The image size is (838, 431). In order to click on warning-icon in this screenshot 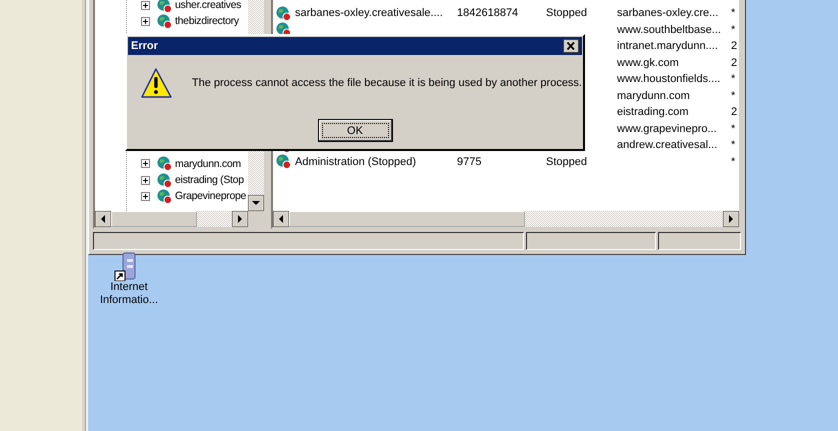, I will do `click(156, 83)`.